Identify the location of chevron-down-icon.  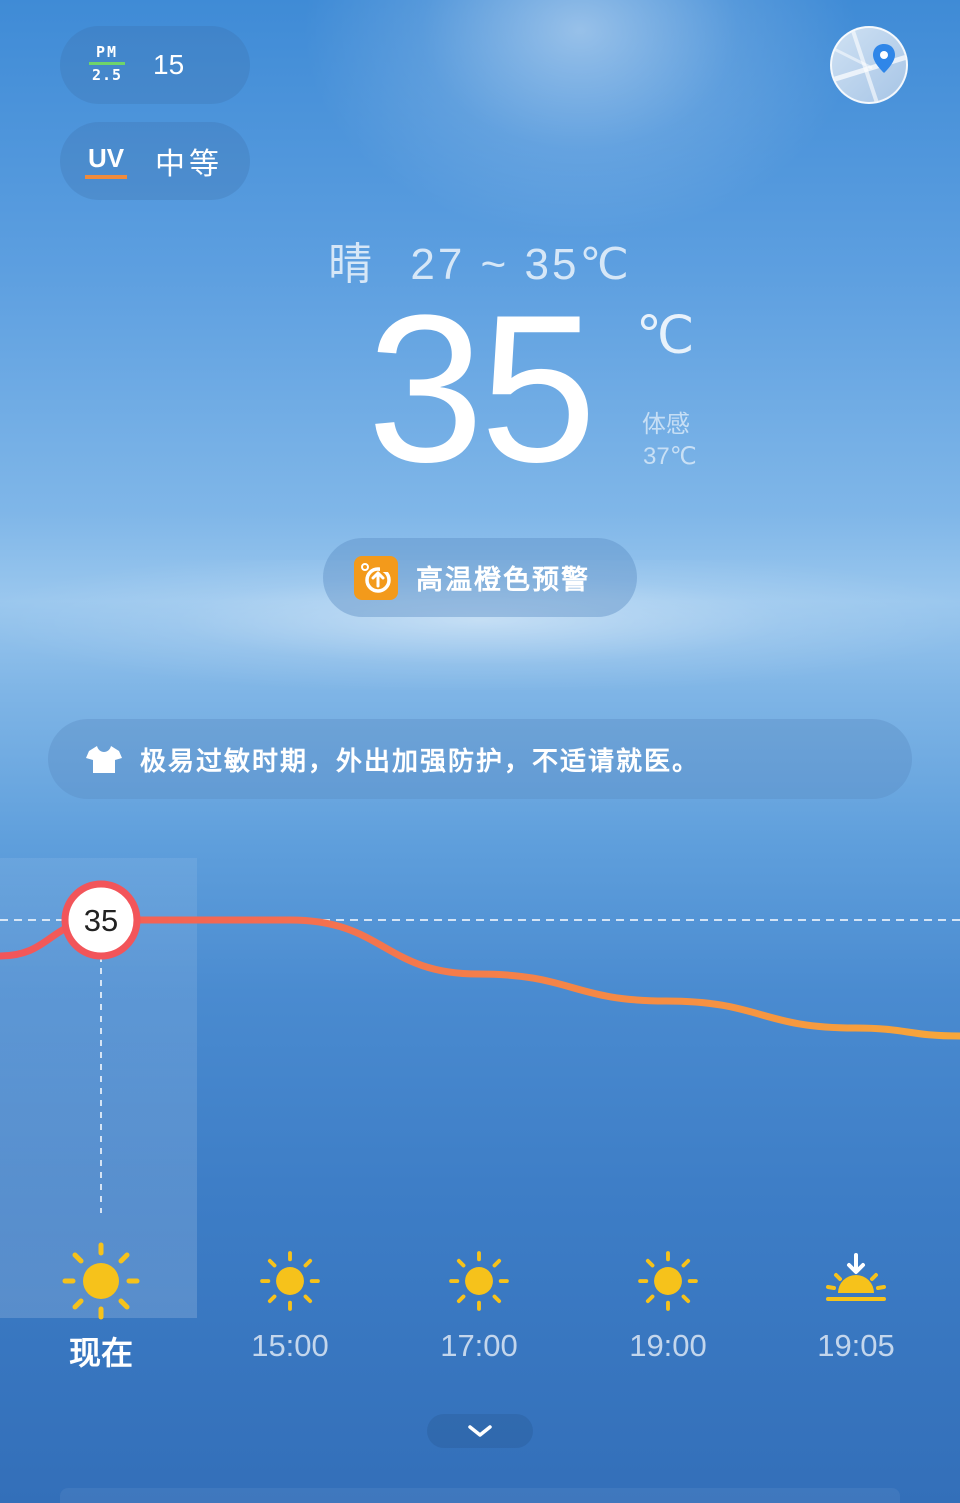
(480, 1431).